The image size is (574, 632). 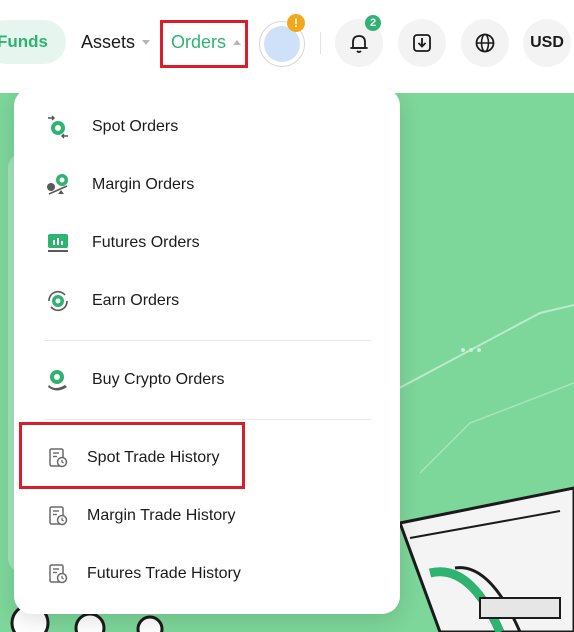 I want to click on funds-button: Funds, so click(x=33, y=42).